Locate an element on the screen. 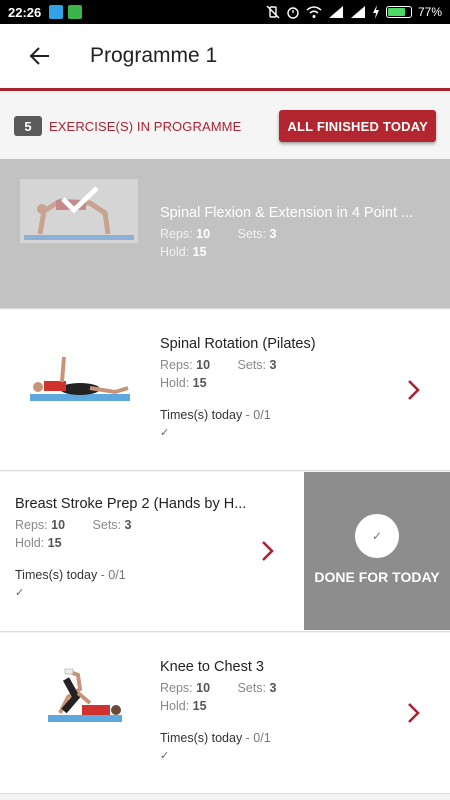 This screenshot has width=450, height=800. done-check-icon: ✓ is located at coordinates (377, 536).